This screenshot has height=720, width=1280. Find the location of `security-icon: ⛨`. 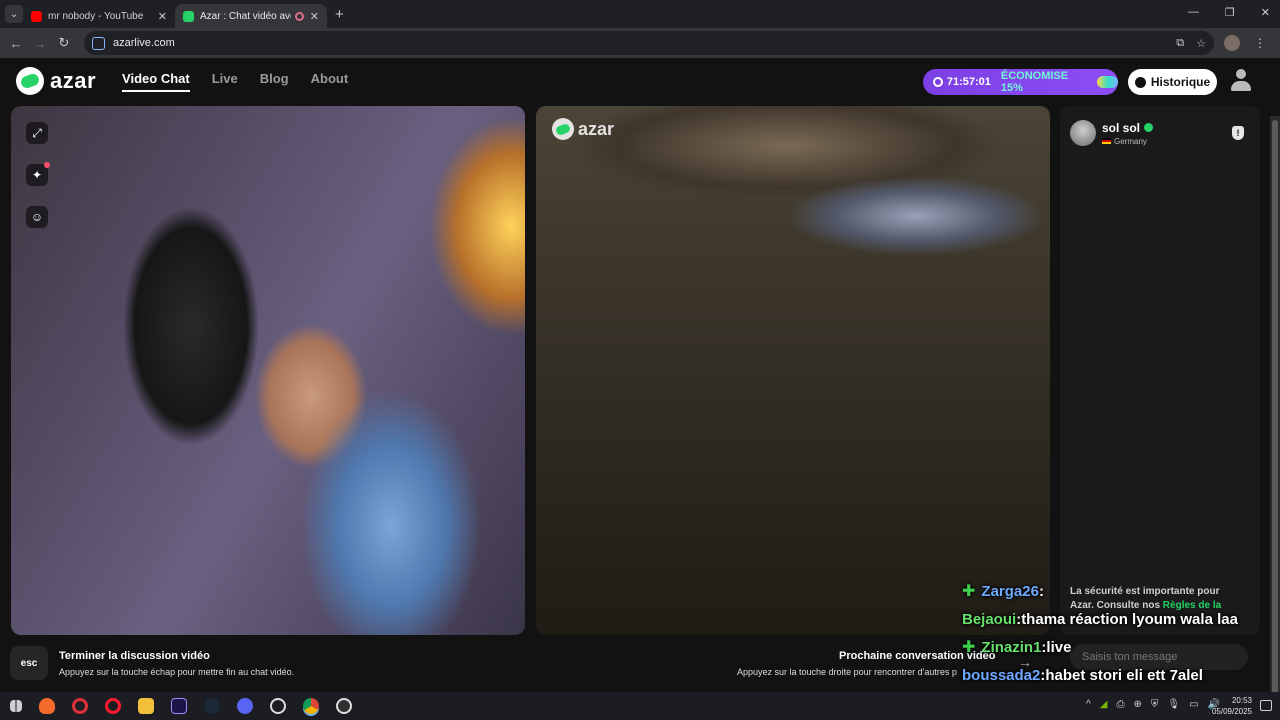

security-icon: ⛨ is located at coordinates (1155, 704).